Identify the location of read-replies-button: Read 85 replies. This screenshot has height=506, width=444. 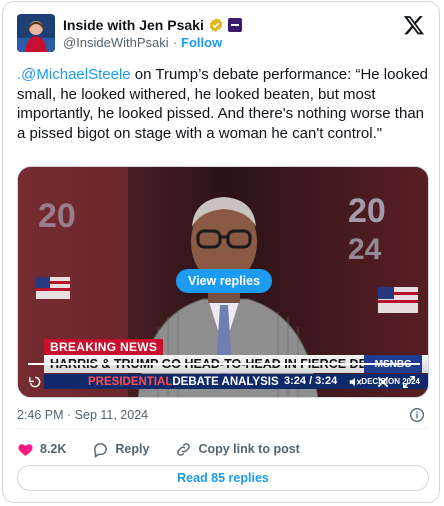
(223, 478).